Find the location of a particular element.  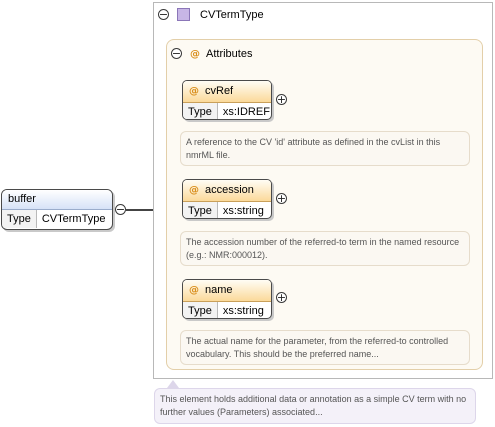

attributes-collapse-button: − is located at coordinates (176, 53).